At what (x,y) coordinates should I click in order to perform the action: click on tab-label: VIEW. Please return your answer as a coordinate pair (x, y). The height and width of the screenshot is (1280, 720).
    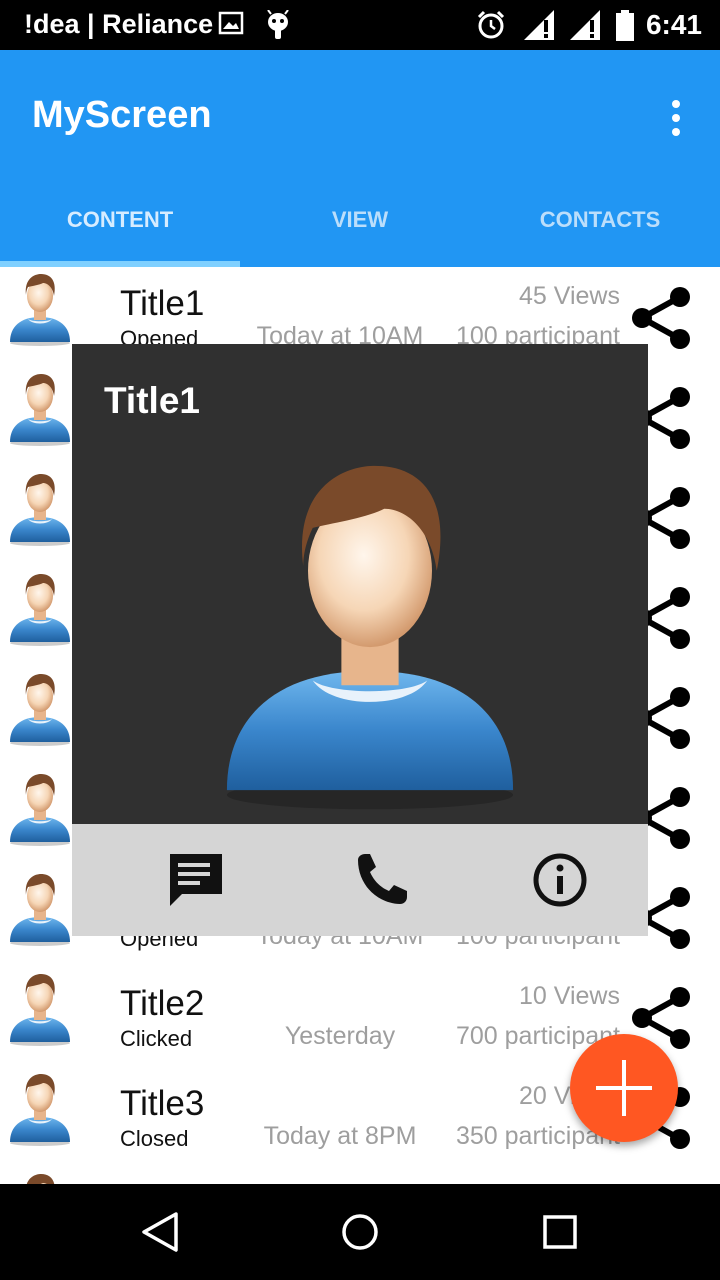
    Looking at the image, I should click on (360, 219).